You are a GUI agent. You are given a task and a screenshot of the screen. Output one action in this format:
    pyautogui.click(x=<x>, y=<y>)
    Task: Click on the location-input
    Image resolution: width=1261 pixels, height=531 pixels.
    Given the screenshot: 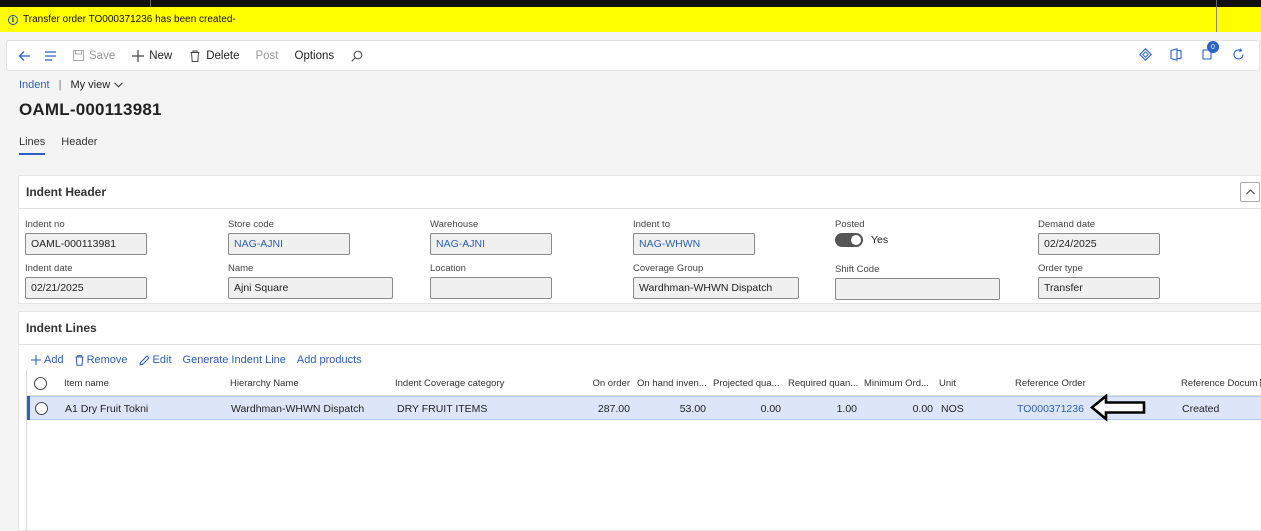 What is the action you would take?
    pyautogui.click(x=491, y=288)
    